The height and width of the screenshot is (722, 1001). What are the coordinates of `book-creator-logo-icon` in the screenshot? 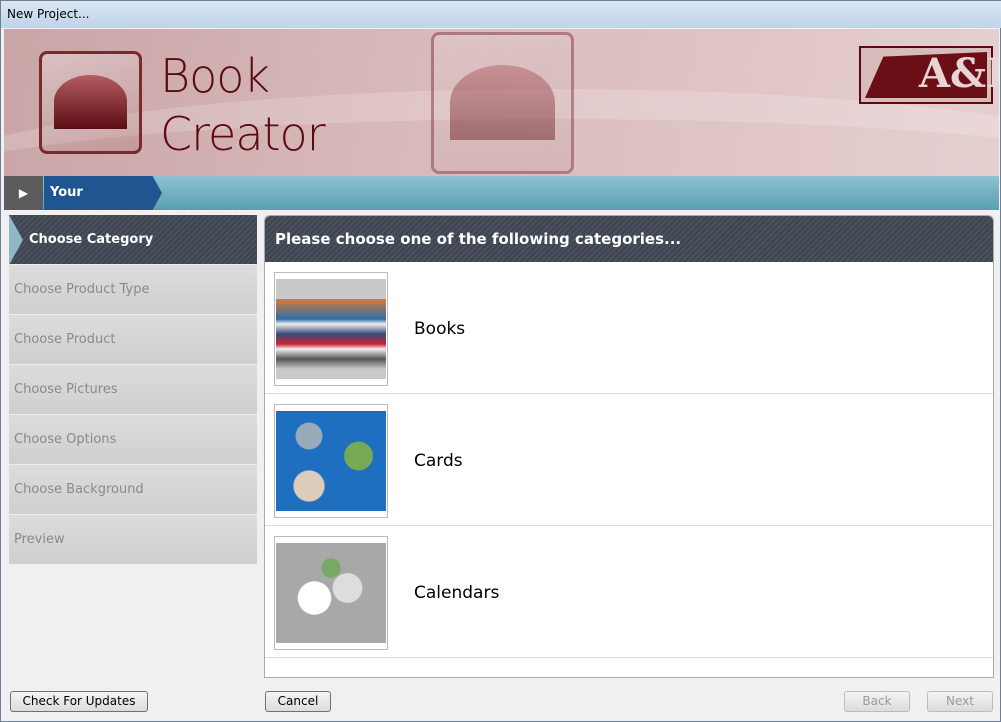 It's located at (90, 102).